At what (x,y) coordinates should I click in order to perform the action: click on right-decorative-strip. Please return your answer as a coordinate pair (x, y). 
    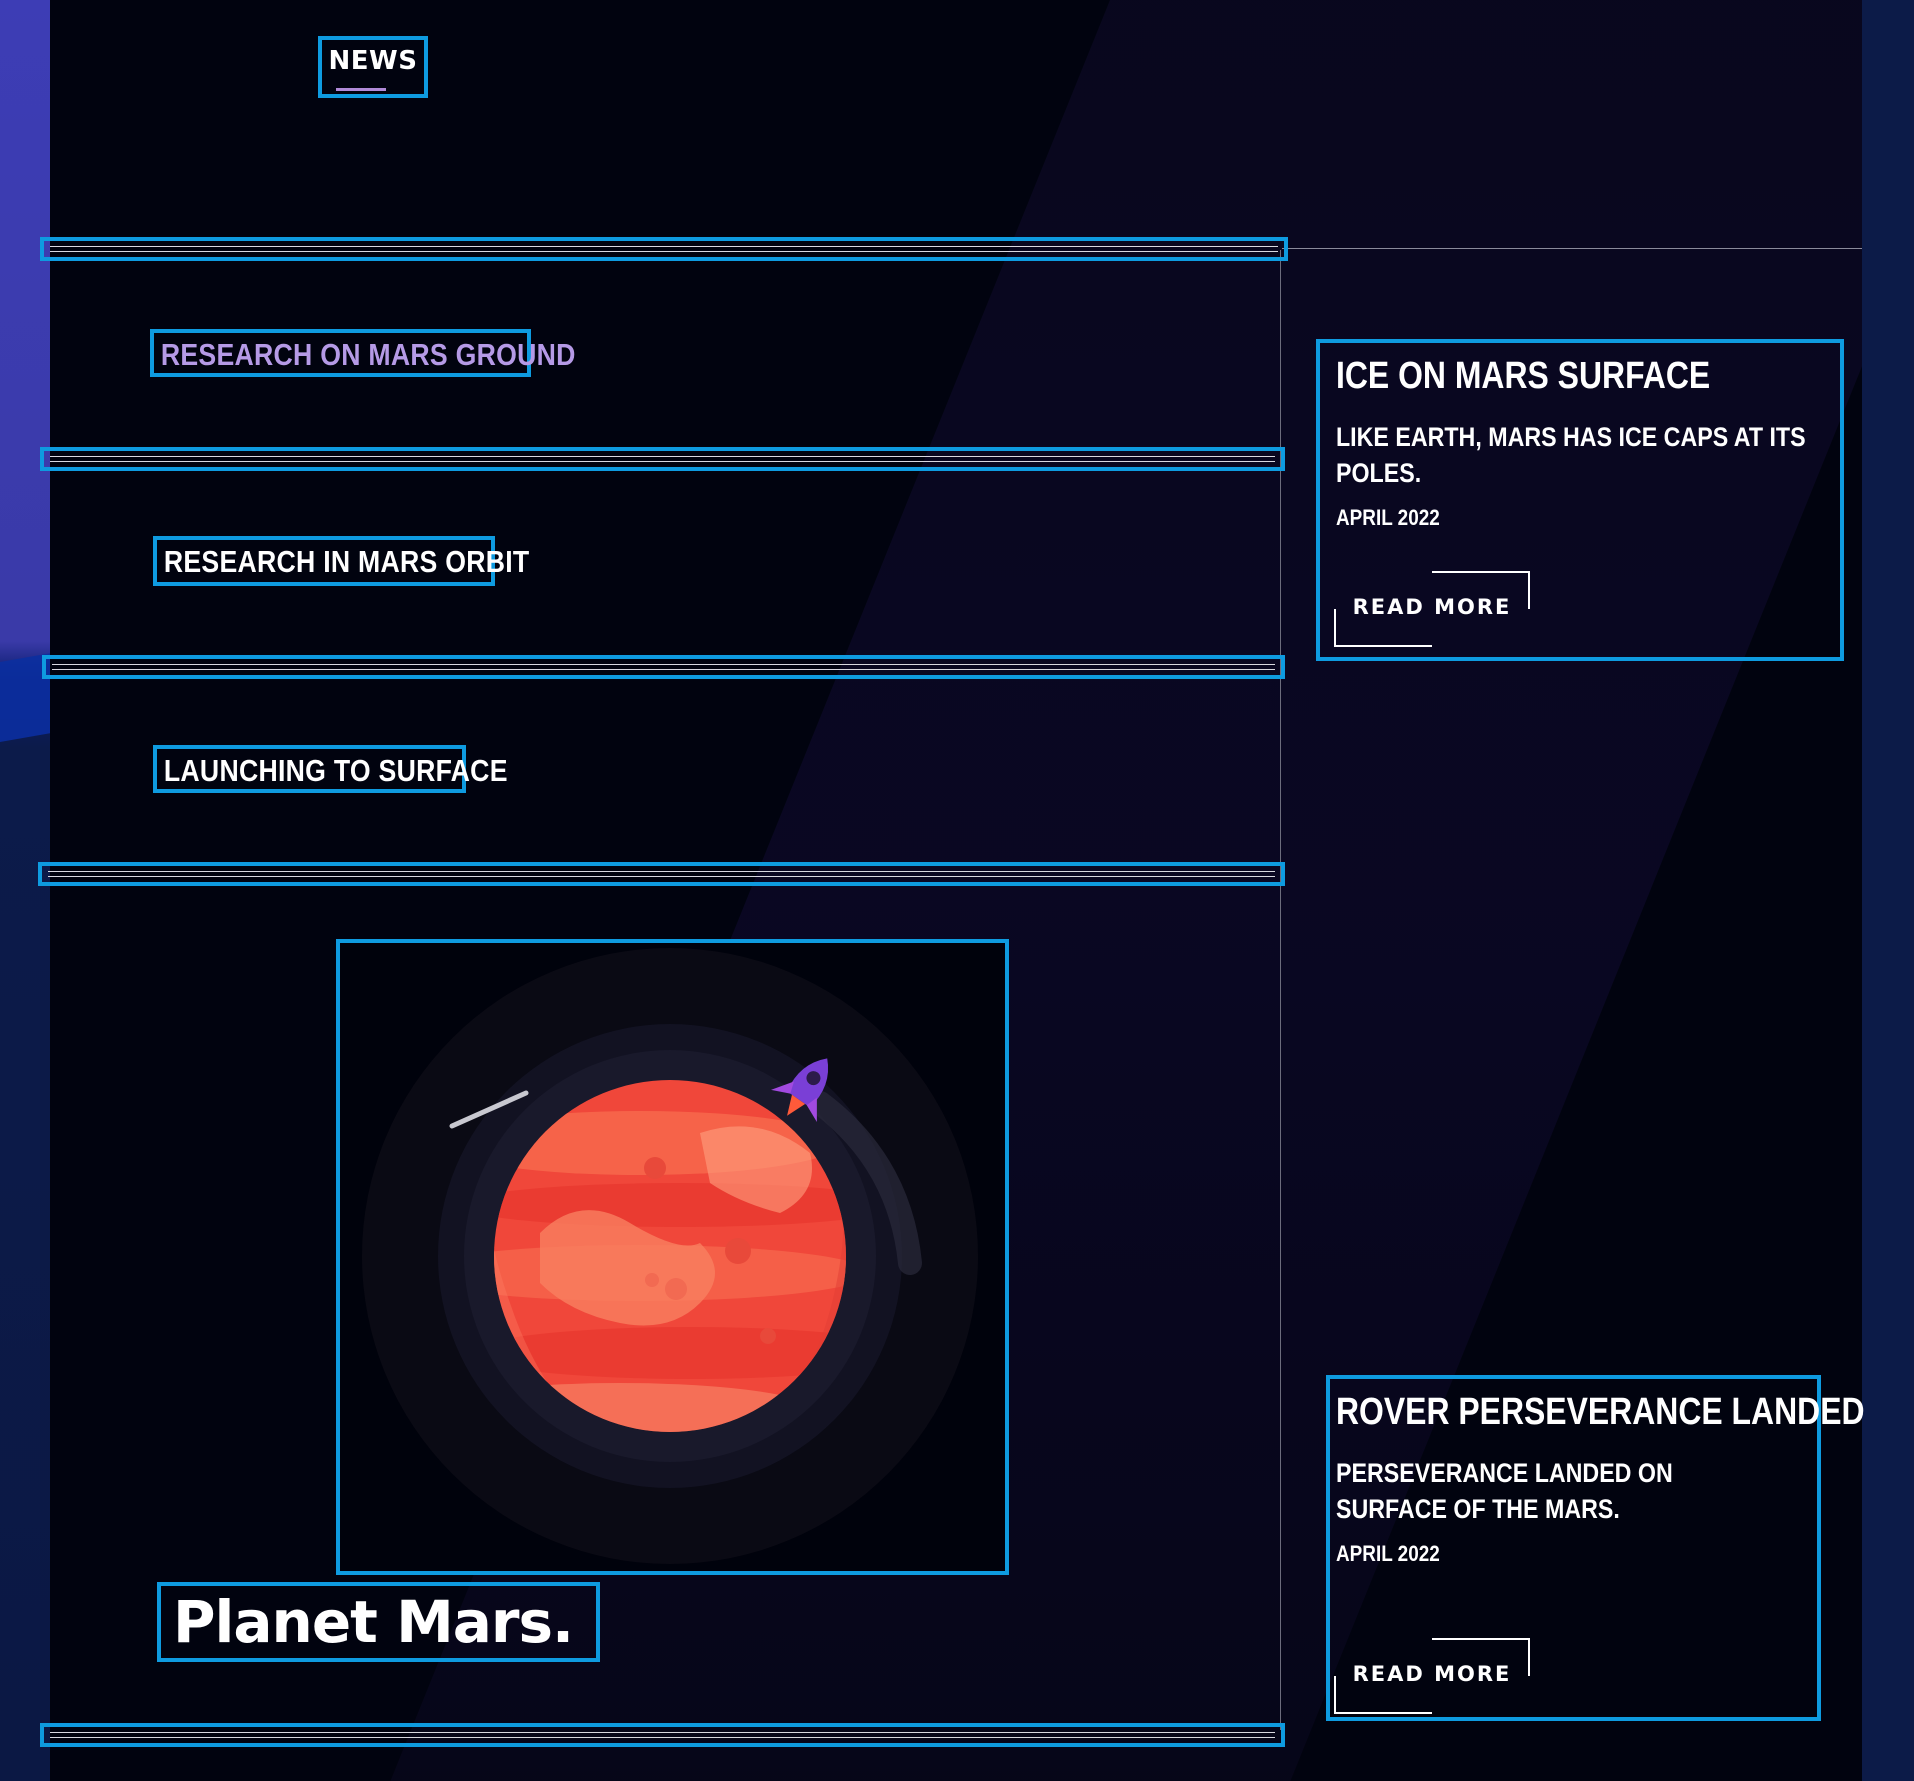
    Looking at the image, I should click on (1888, 890).